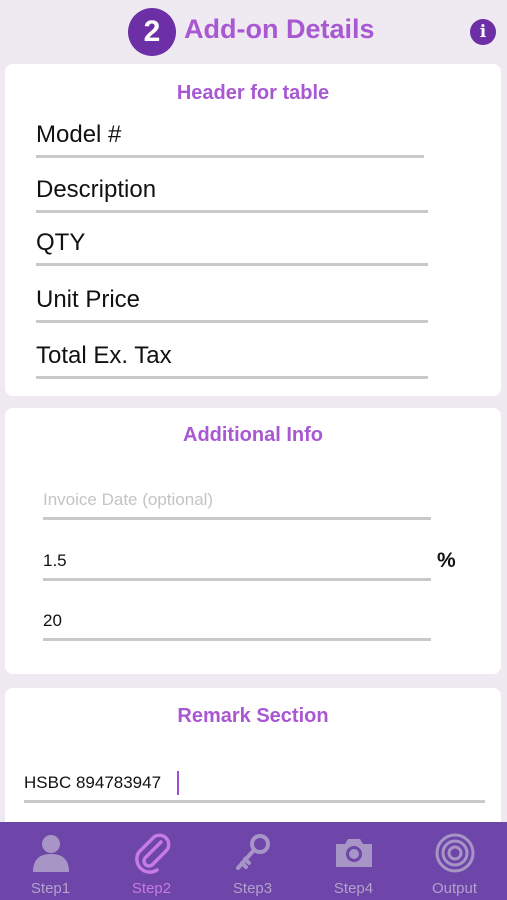  I want to click on target-icon, so click(455, 853).